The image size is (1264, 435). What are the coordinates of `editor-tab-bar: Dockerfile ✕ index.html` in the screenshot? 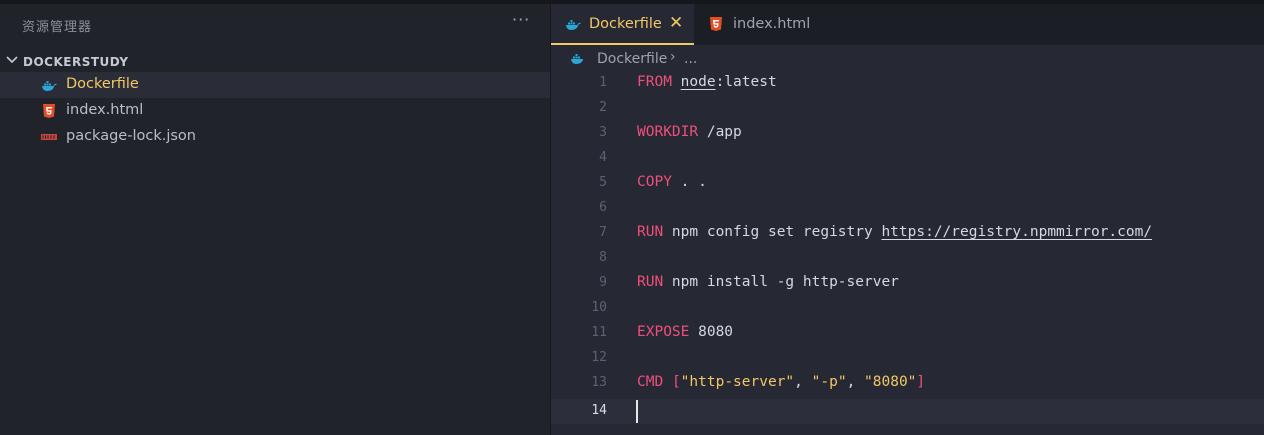 It's located at (907, 24).